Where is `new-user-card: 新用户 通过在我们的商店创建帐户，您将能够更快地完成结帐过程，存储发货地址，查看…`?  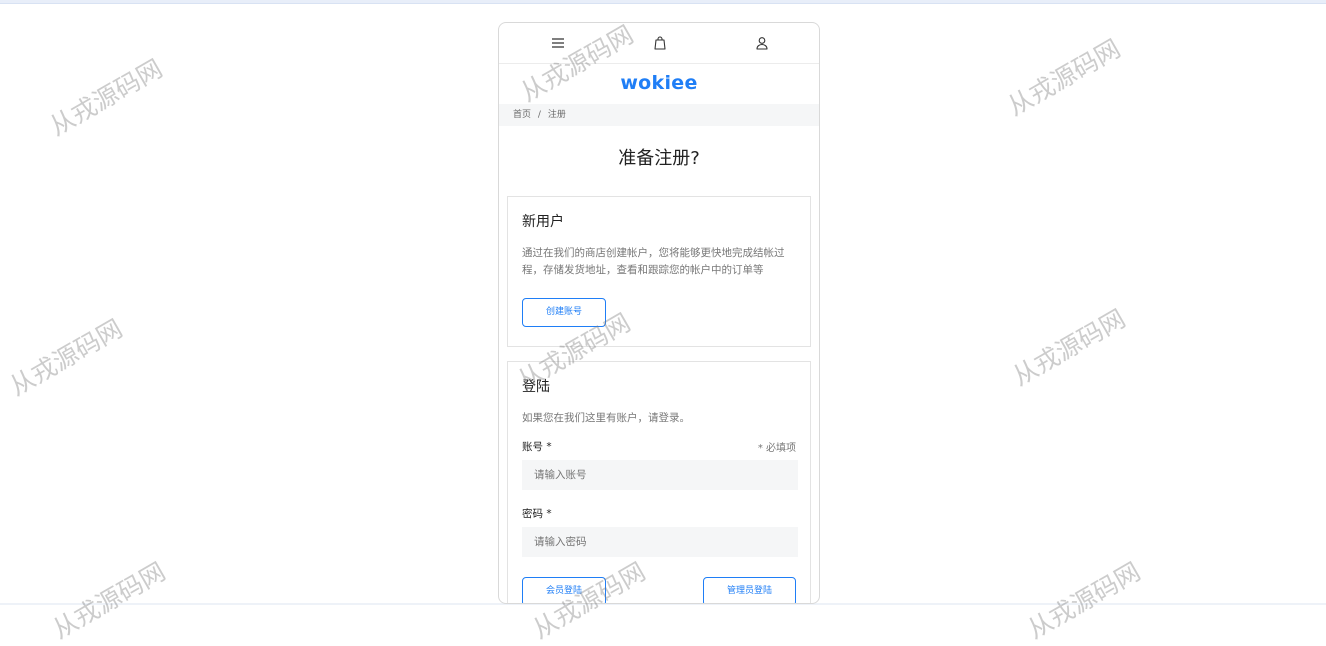 new-user-card: 新用户 通过在我们的商店创建帐户，您将能够更快地完成结帐过程，存储发货地址，查看… is located at coordinates (659, 271).